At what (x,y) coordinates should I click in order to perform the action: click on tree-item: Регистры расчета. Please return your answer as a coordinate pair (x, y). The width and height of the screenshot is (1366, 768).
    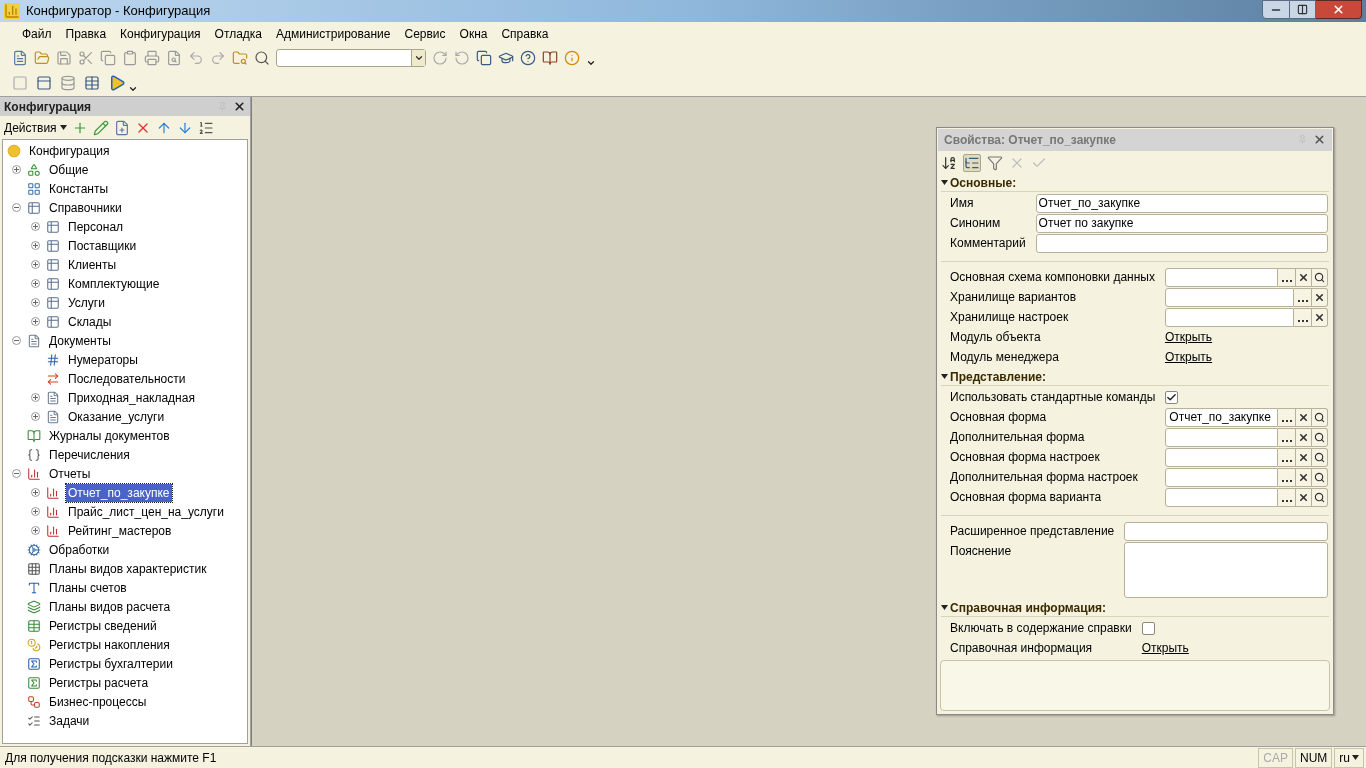
    Looking at the image, I should click on (99, 682).